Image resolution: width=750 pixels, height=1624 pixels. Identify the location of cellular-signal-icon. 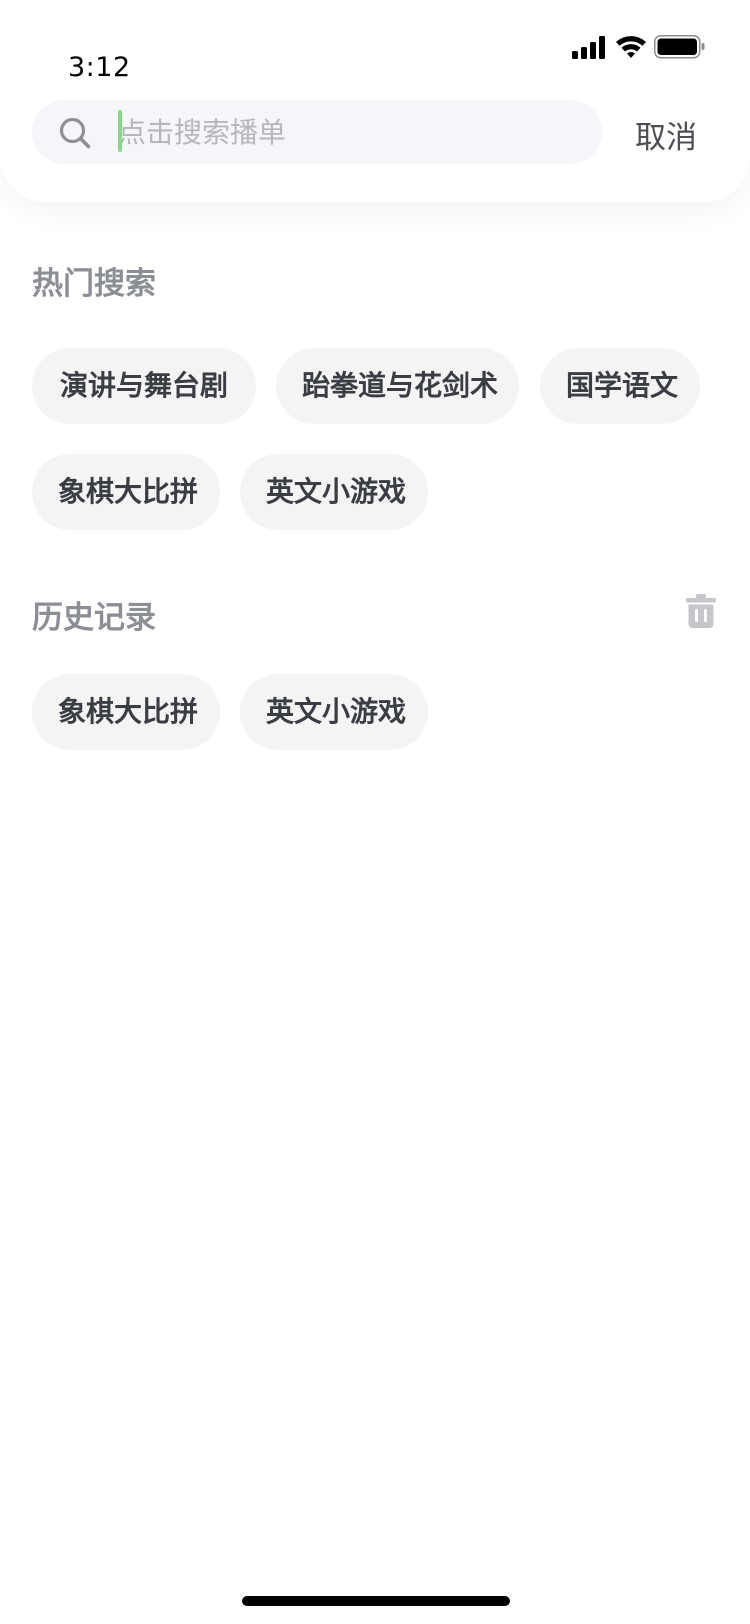
(588, 47).